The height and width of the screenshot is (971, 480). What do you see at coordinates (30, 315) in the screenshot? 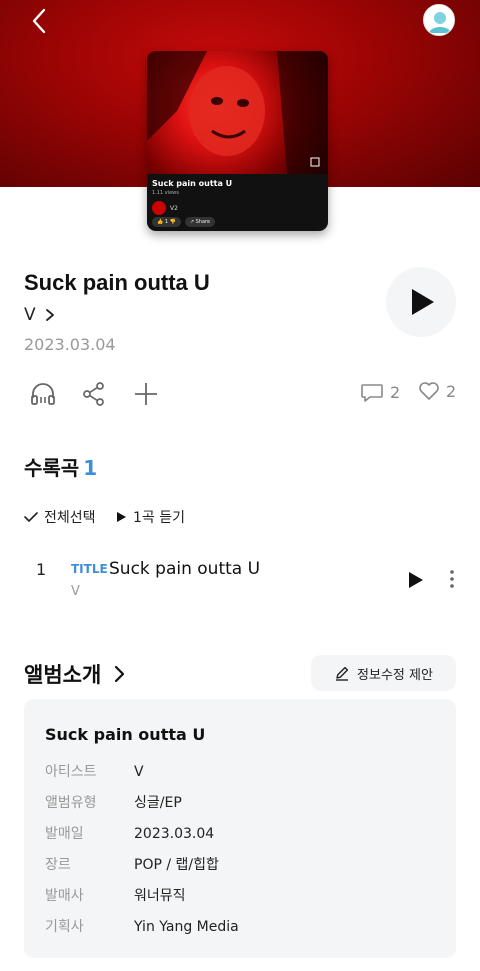
I see `artist-name: V` at bounding box center [30, 315].